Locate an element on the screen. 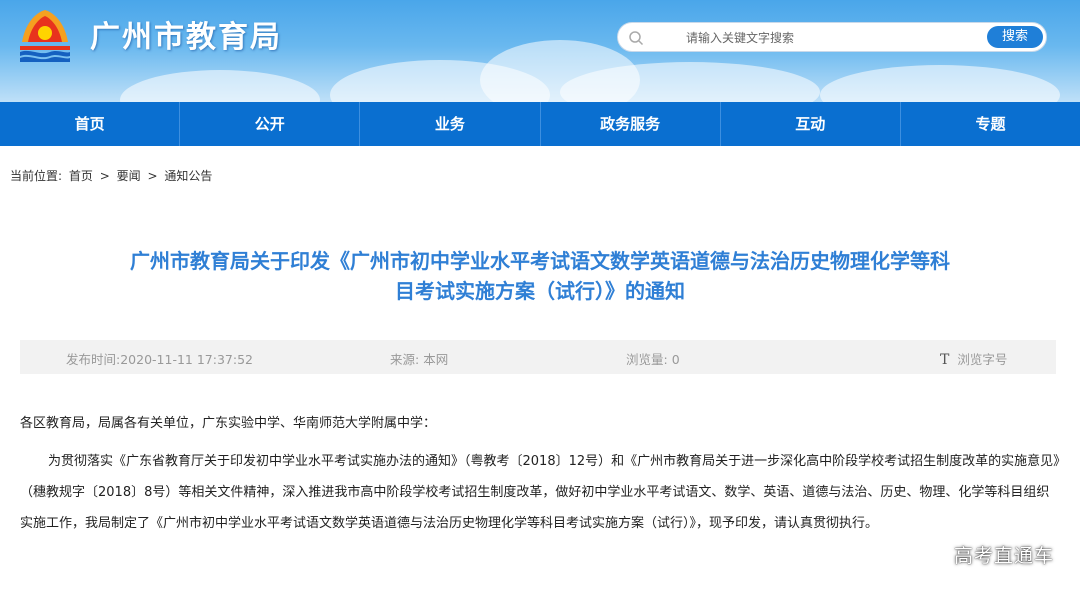 The image size is (1080, 592). view-count: 浏览量: 0 is located at coordinates (653, 358).